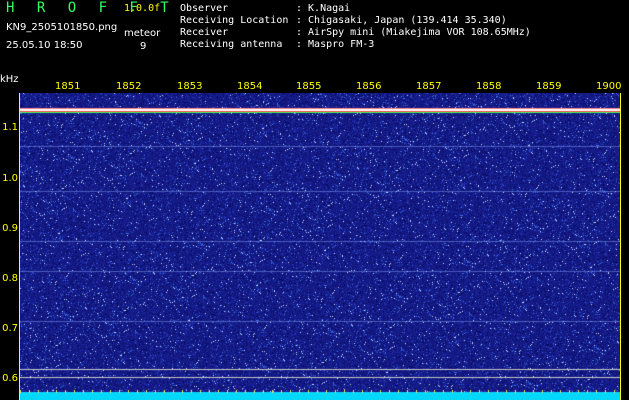 The height and width of the screenshot is (400, 629). I want to click on y-tick-0.6: 0.6, so click(10, 378).